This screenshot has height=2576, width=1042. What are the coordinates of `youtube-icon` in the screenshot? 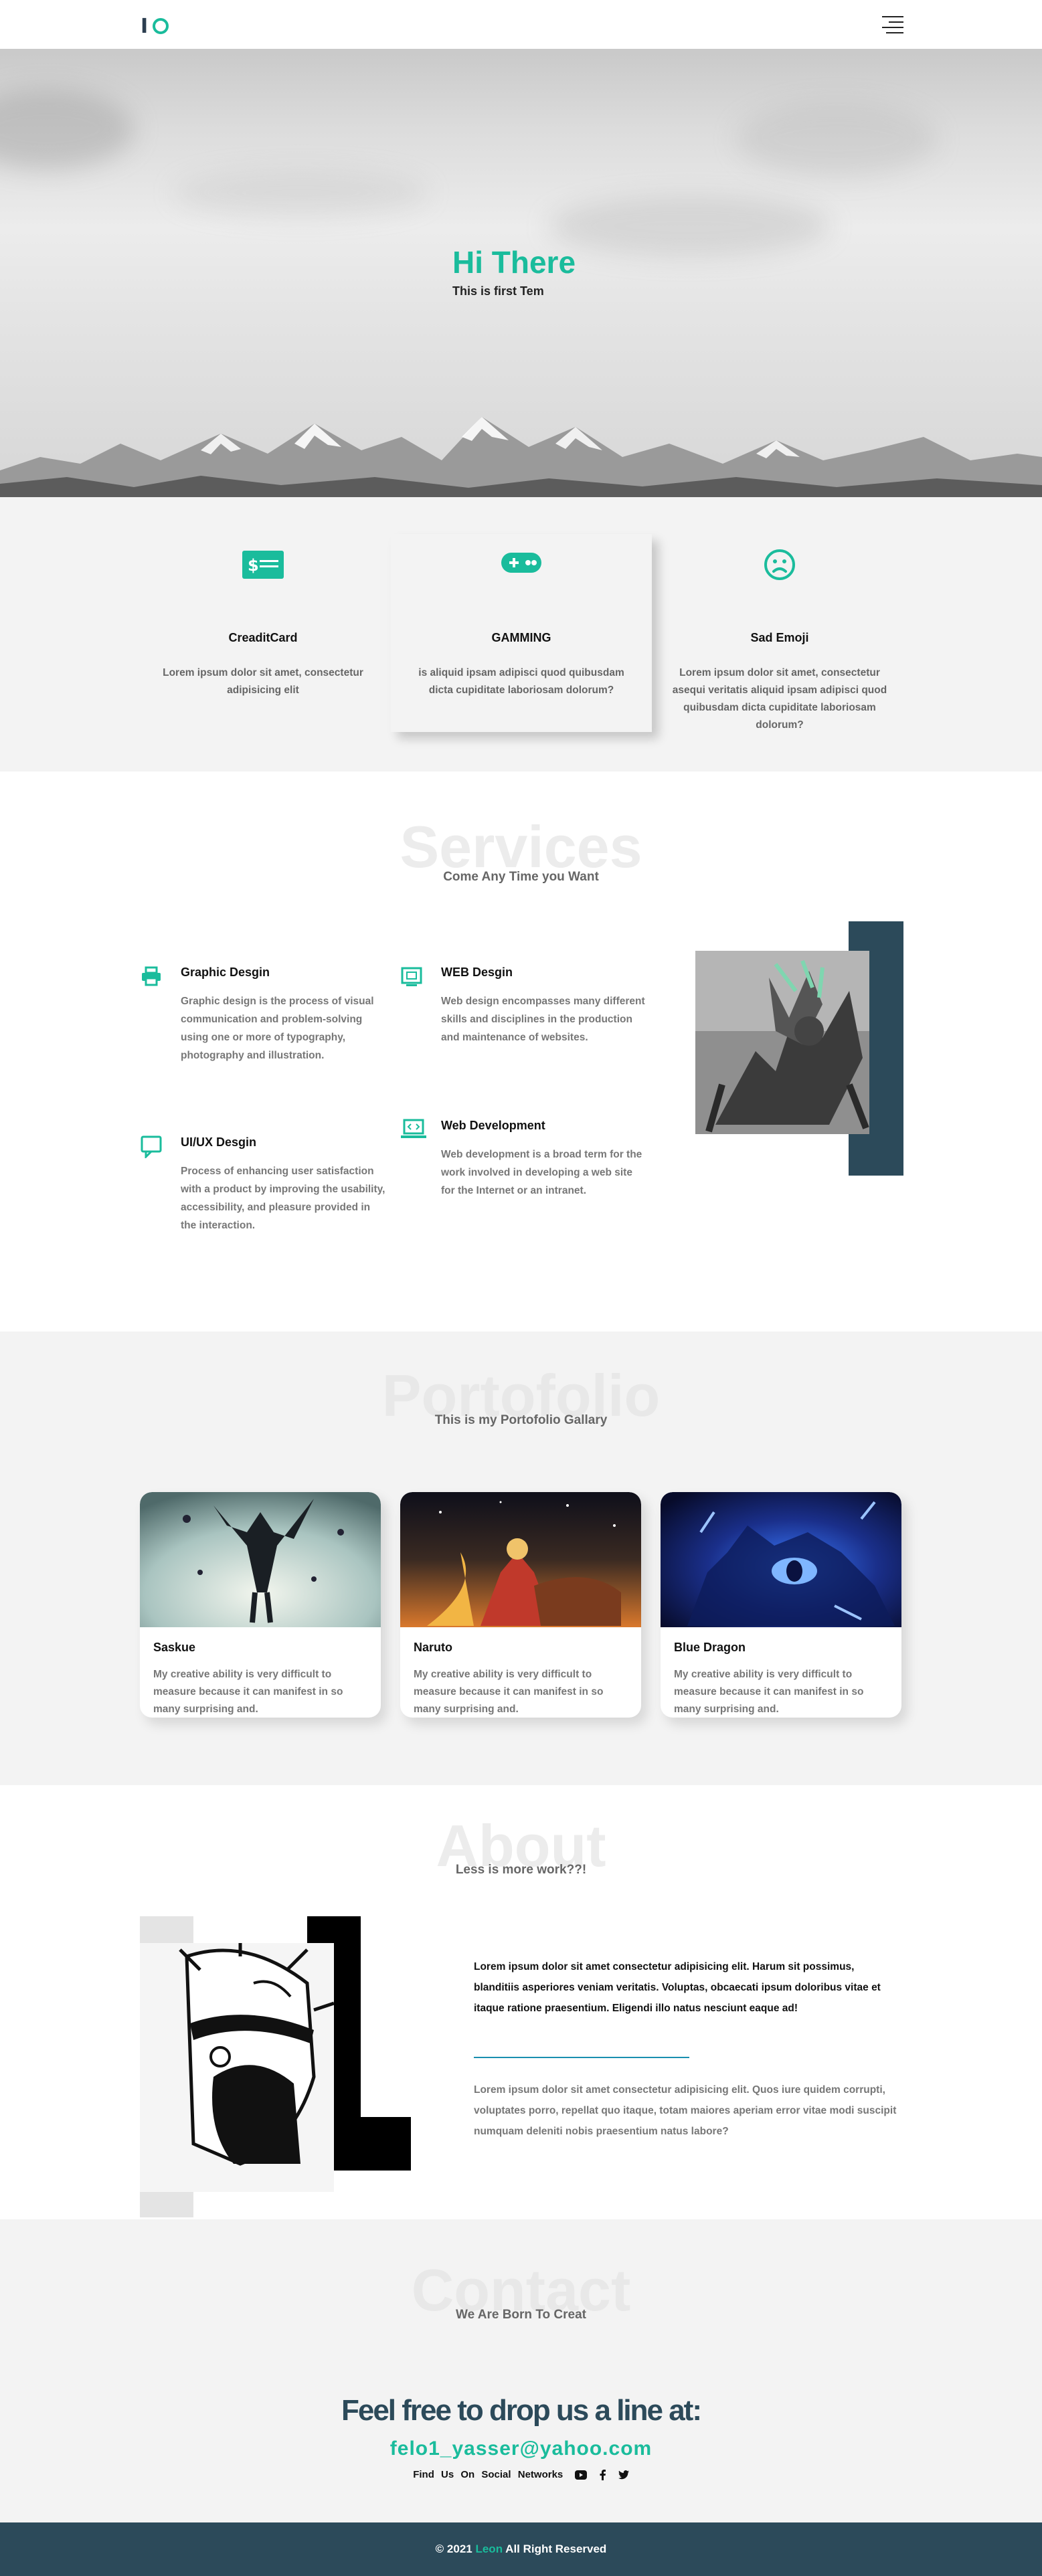 It's located at (581, 2475).